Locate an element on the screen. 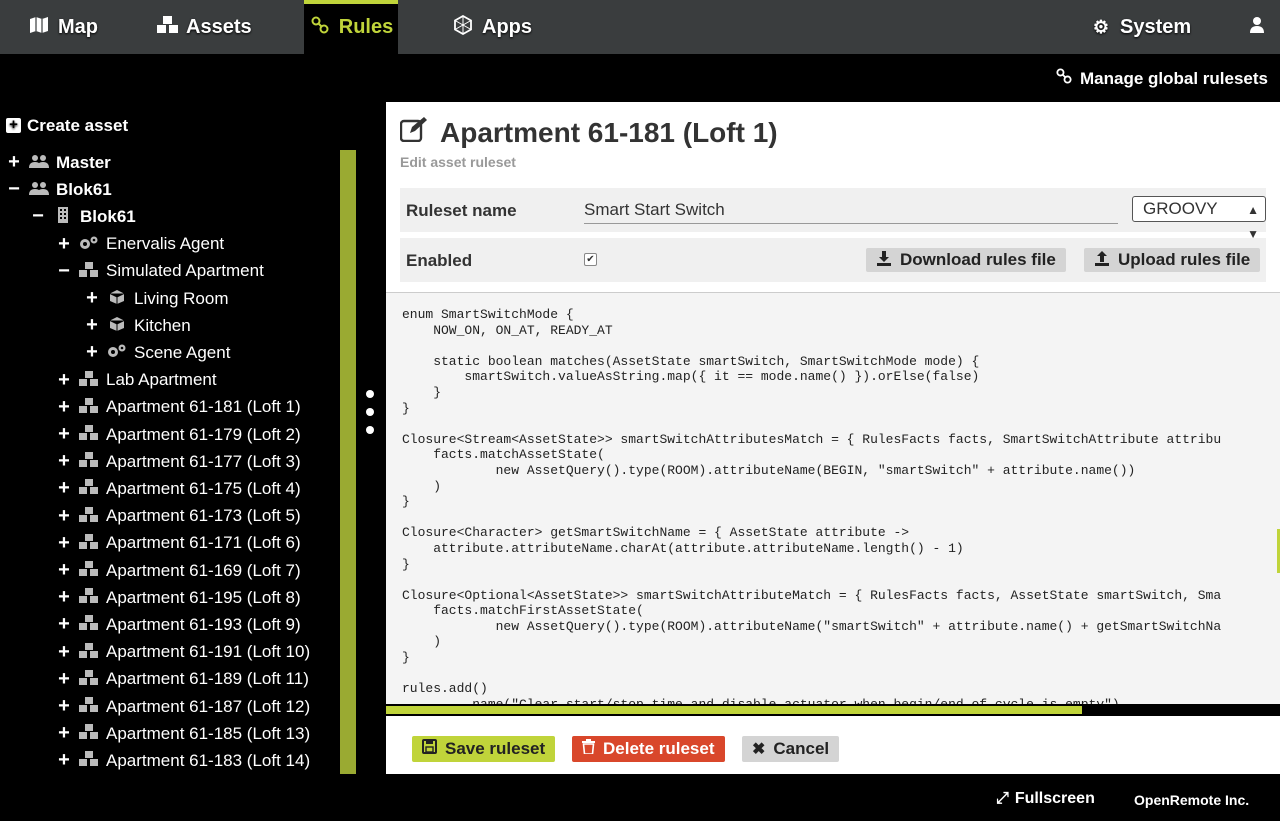  create-asset-button: + Create asset is located at coordinates (67, 125).